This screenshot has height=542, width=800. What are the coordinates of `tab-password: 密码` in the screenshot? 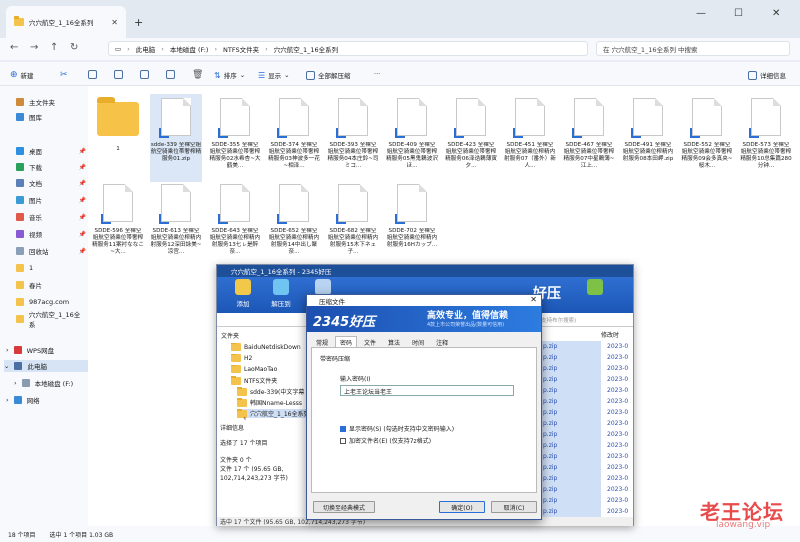 It's located at (346, 341).